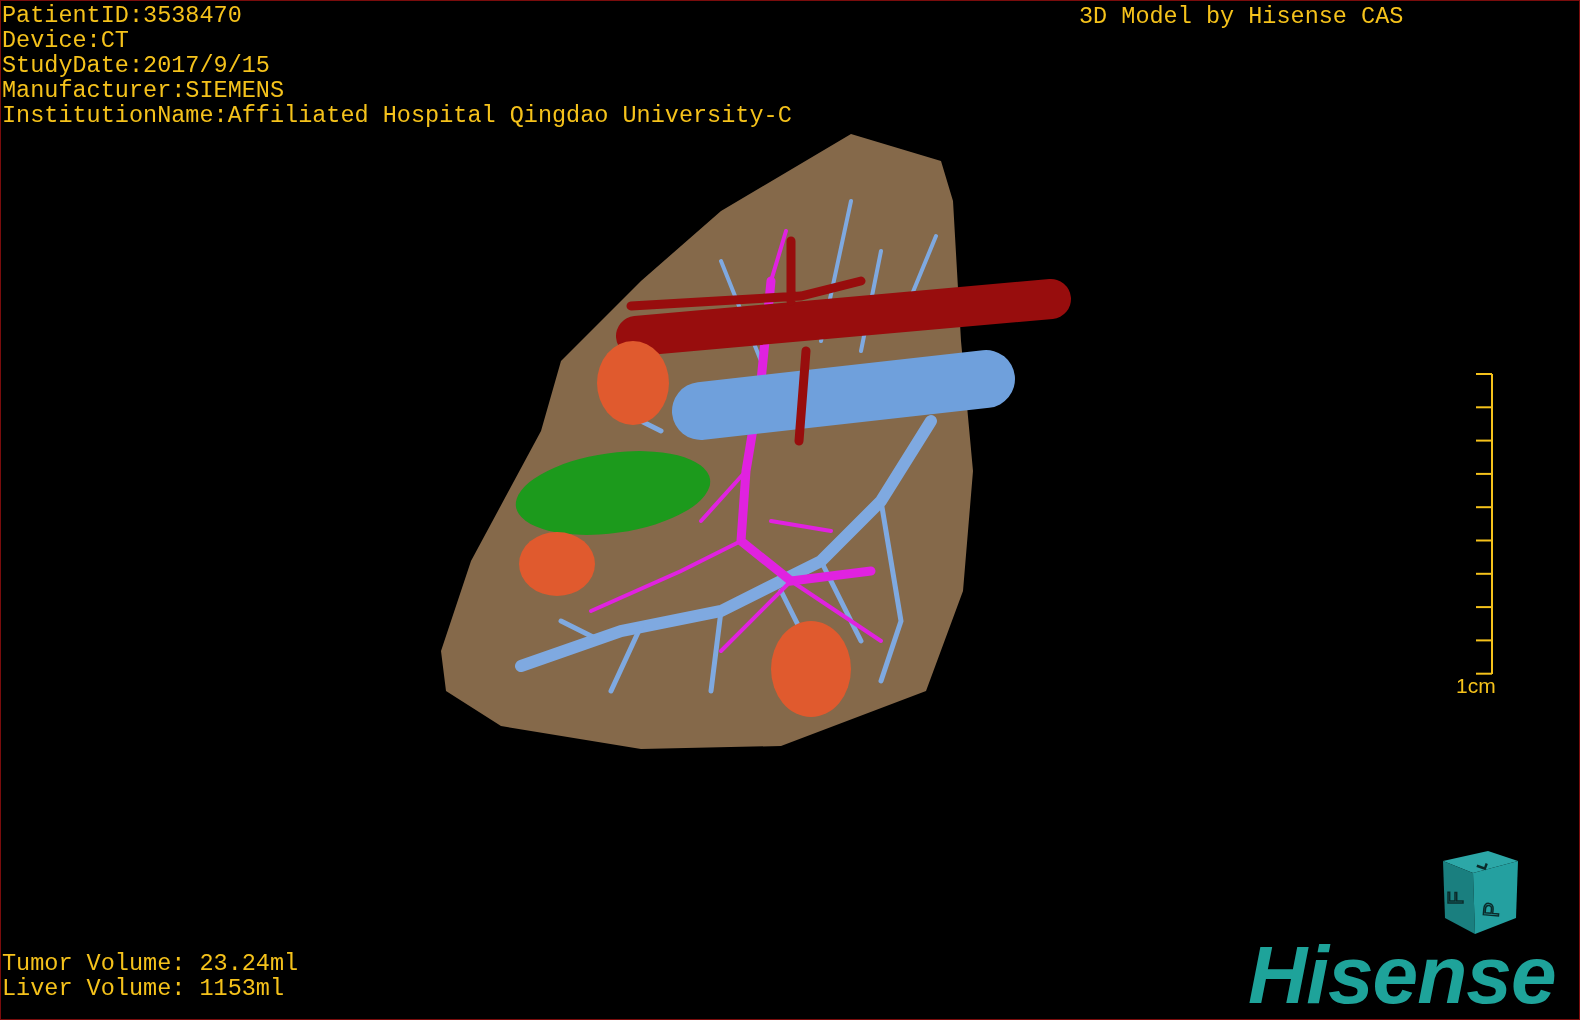 Image resolution: width=1580 pixels, height=1020 pixels. Describe the element at coordinates (150, 963) in the screenshot. I see `volume-reading: Tumor Volume: 23.24ml` at that location.